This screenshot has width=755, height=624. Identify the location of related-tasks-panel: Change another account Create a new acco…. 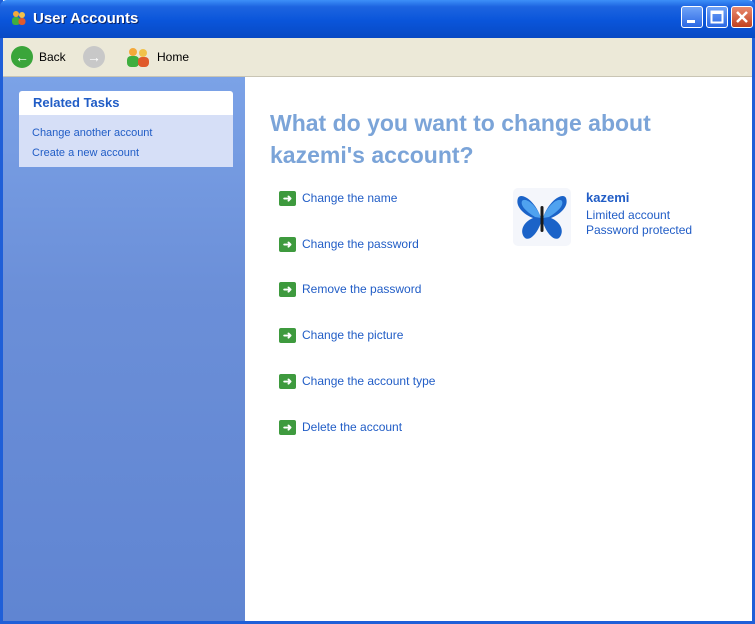
(126, 141).